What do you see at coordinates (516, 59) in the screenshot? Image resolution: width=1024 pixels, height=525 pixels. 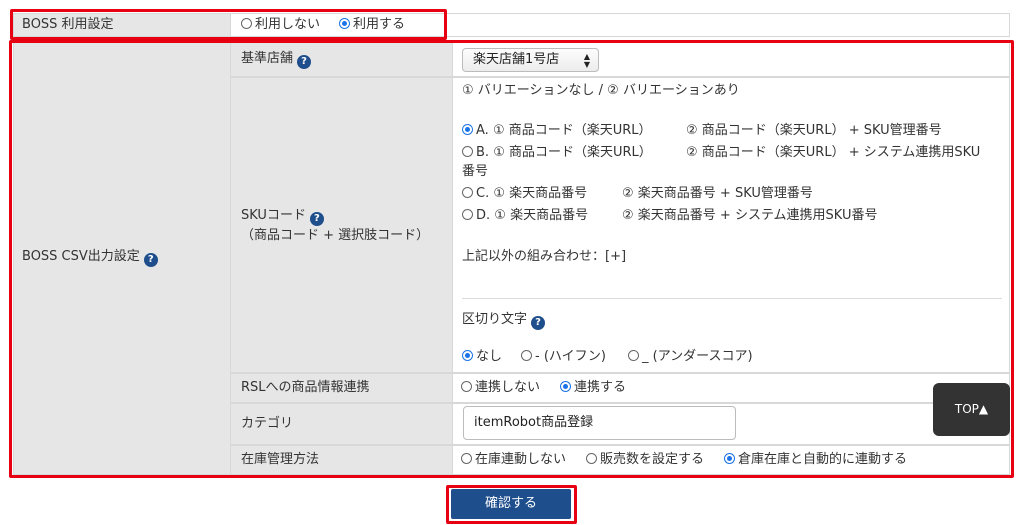 I see `base-store-select-value: 楽天店舗1号店` at bounding box center [516, 59].